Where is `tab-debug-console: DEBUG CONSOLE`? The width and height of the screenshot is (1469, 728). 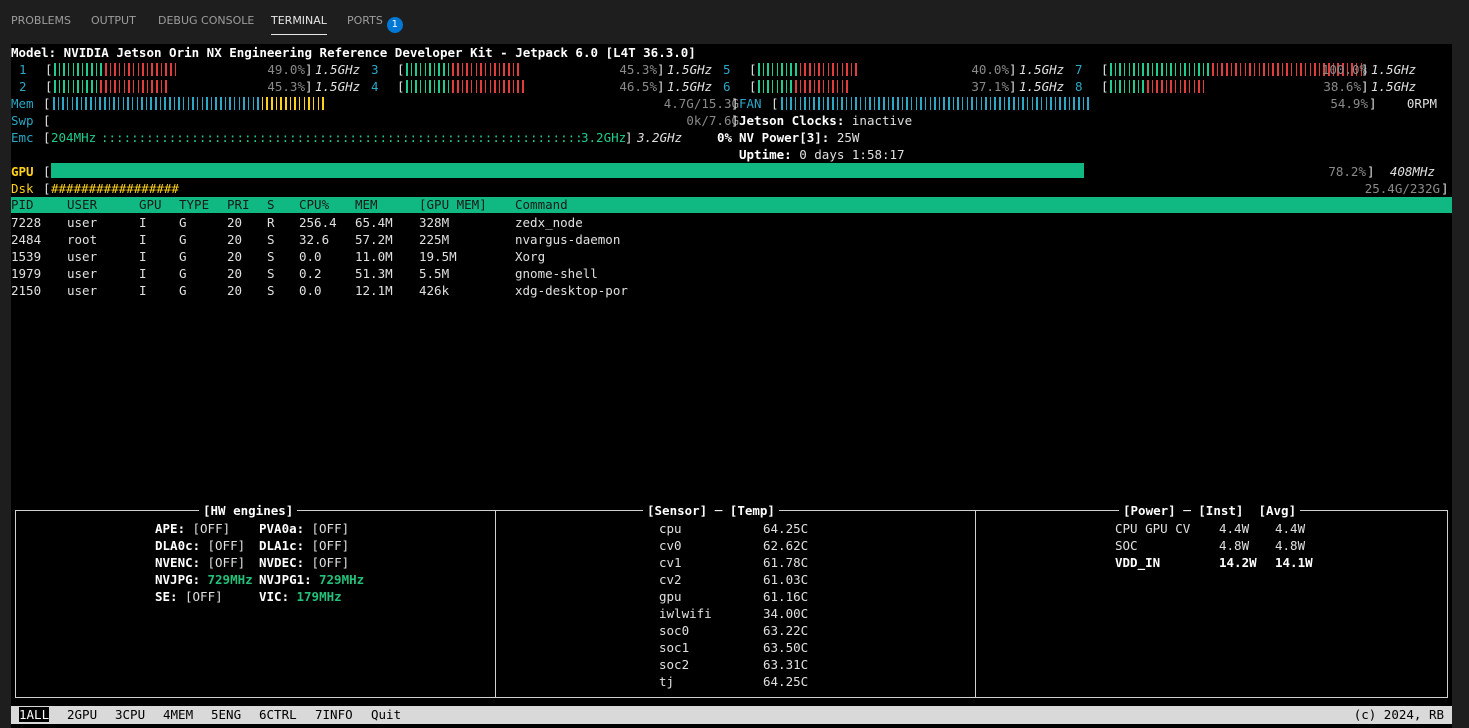 tab-debug-console: DEBUG CONSOLE is located at coordinates (206, 20).